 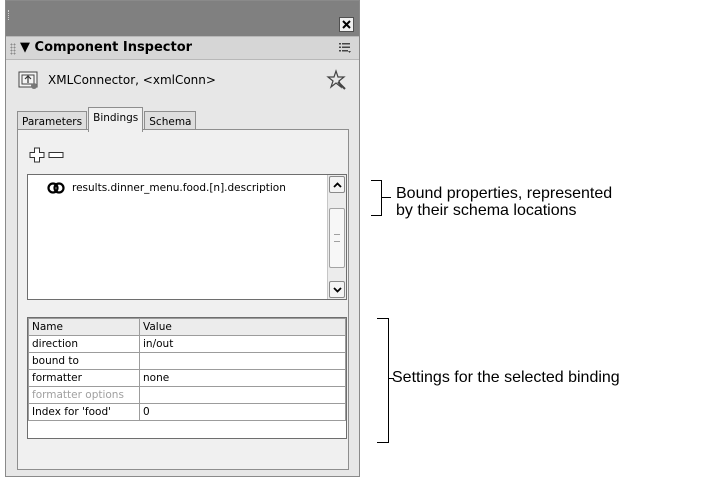 I want to click on component-info: XMLConnector, <xmlConn>, so click(x=182, y=81).